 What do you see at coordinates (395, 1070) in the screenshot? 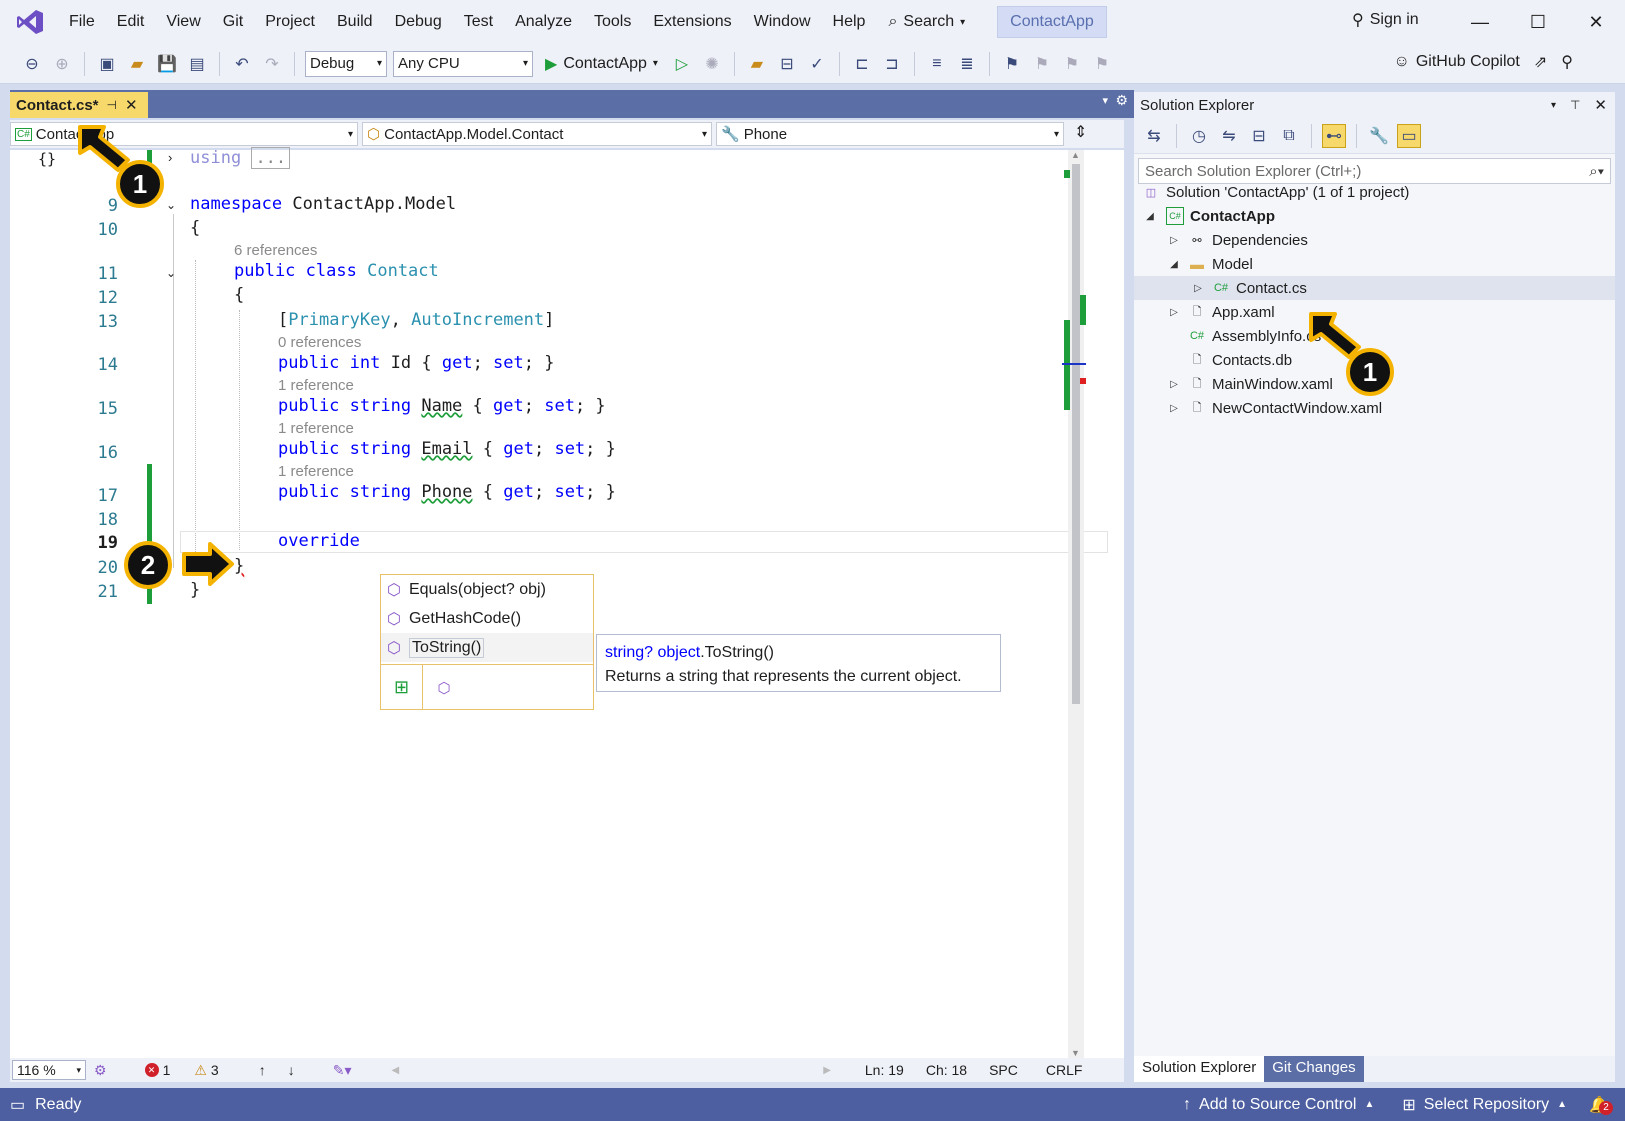
I see `scroll-left-icon: ◀` at bounding box center [395, 1070].